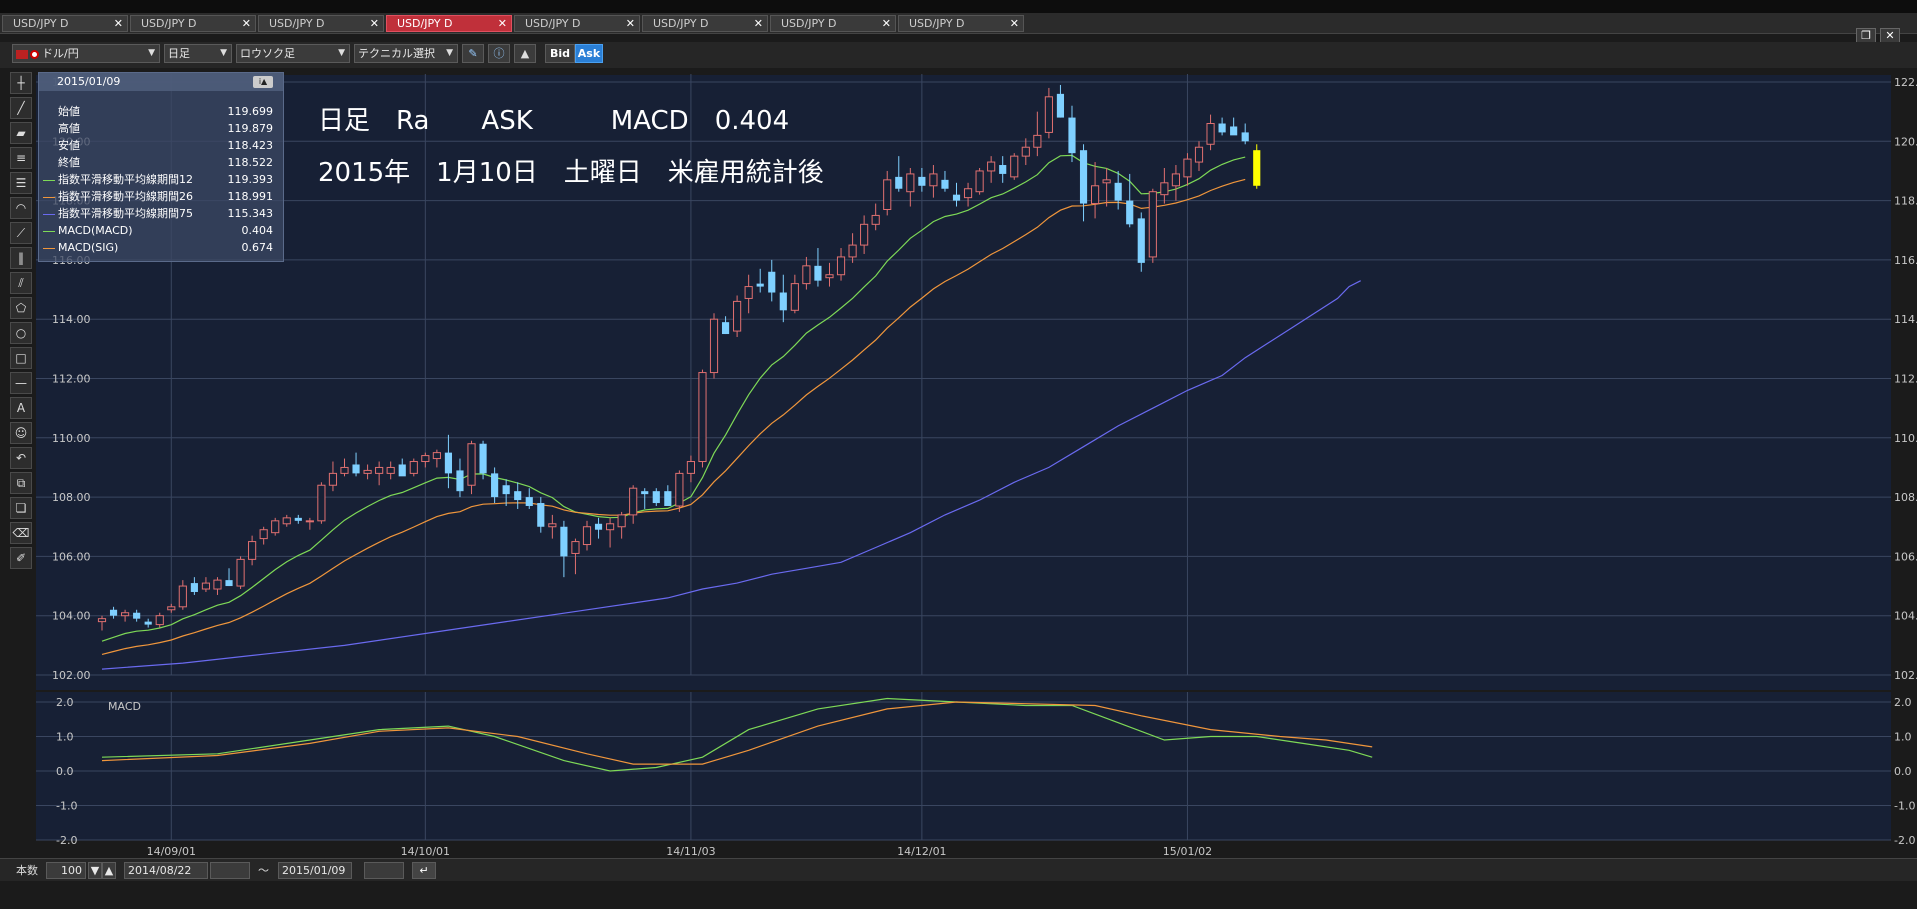  What do you see at coordinates (21, 408) in the screenshot?
I see `text-icon: A` at bounding box center [21, 408].